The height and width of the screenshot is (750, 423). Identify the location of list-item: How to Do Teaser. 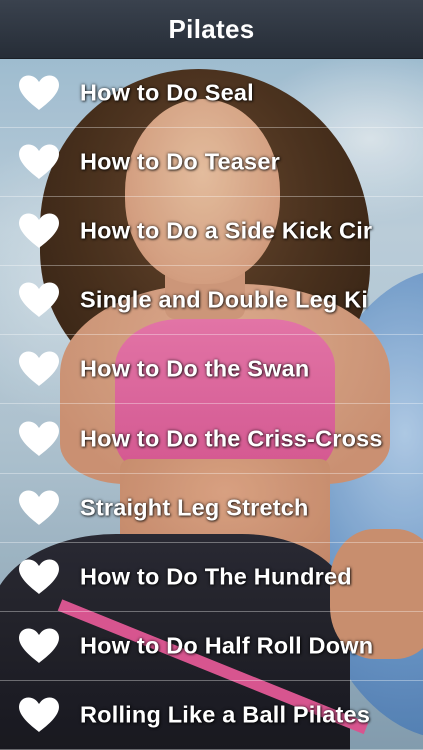
(211, 163).